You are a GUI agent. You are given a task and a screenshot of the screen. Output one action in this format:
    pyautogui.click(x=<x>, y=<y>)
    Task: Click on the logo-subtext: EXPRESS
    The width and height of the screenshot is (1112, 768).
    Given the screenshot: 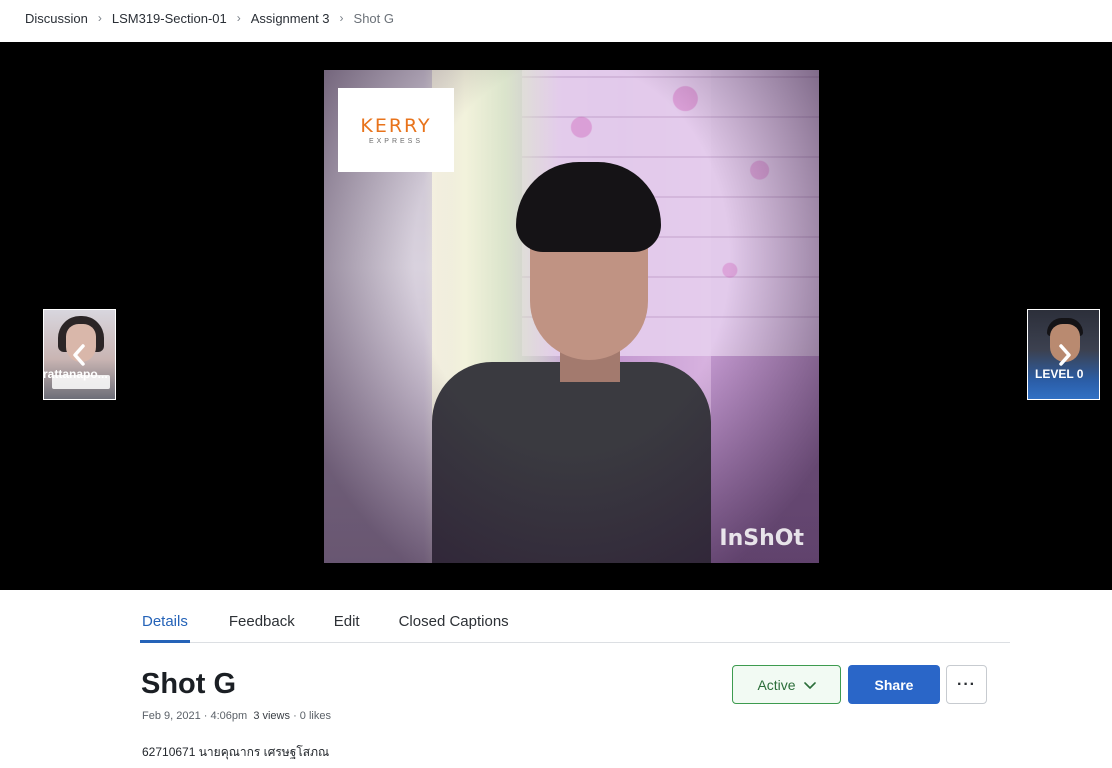 What is the action you would take?
    pyautogui.click(x=396, y=141)
    